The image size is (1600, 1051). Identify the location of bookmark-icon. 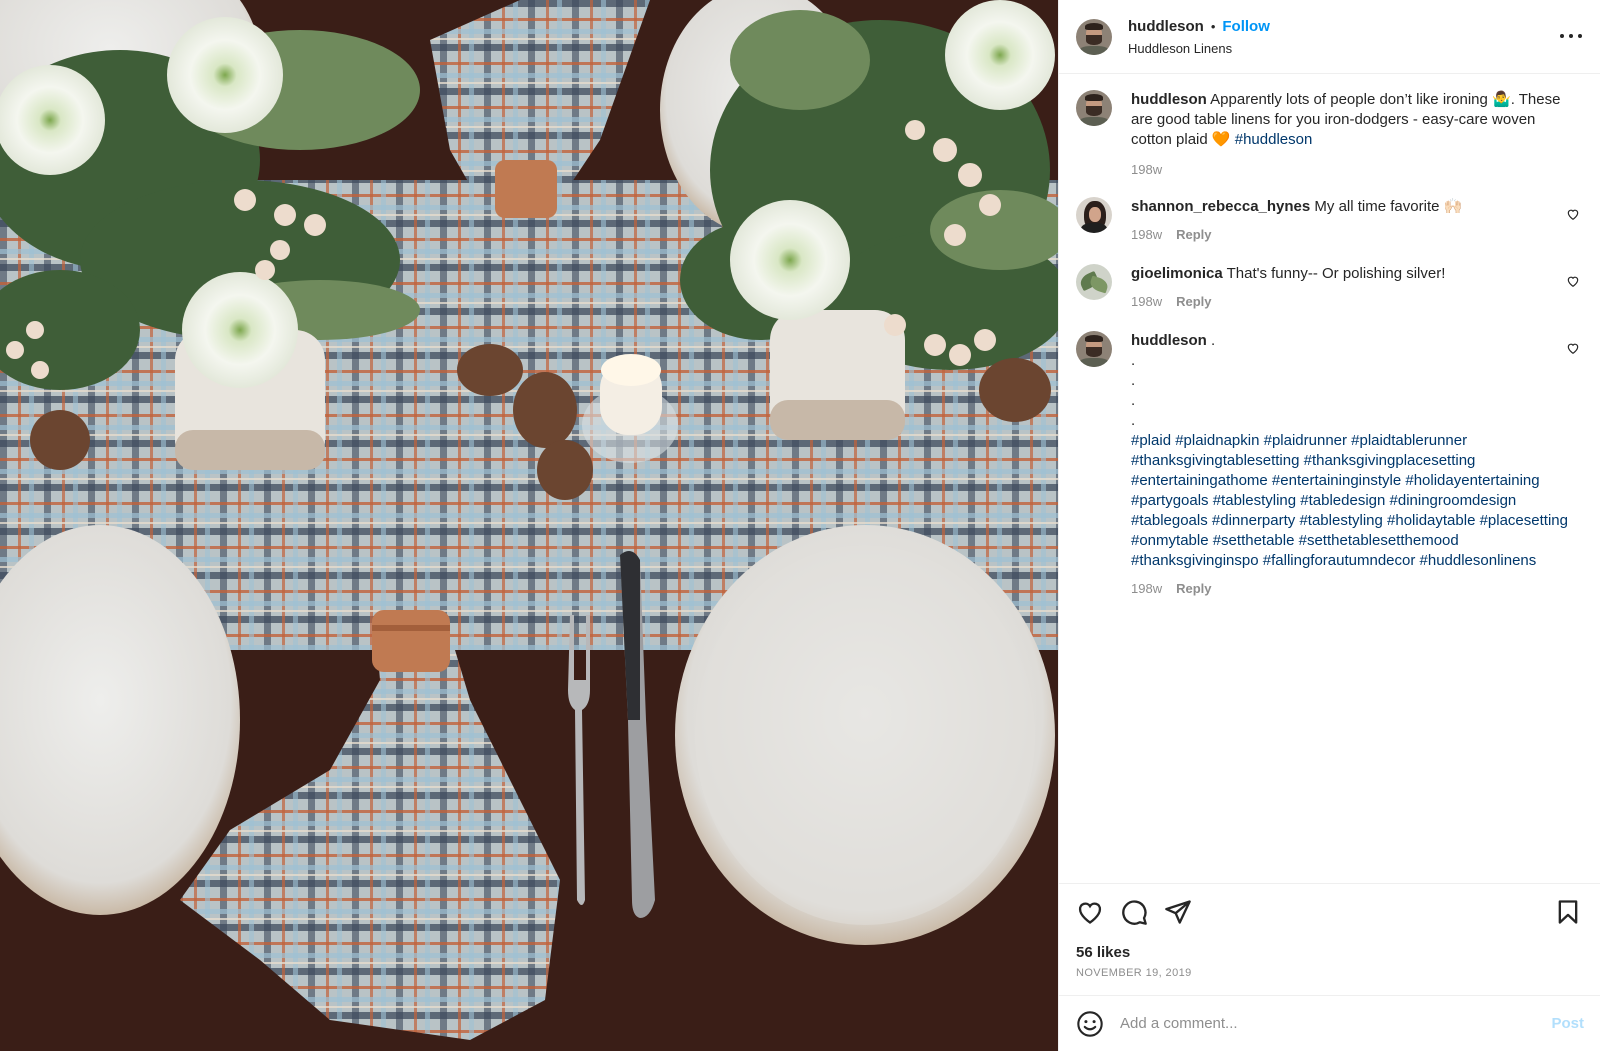
(1568, 912).